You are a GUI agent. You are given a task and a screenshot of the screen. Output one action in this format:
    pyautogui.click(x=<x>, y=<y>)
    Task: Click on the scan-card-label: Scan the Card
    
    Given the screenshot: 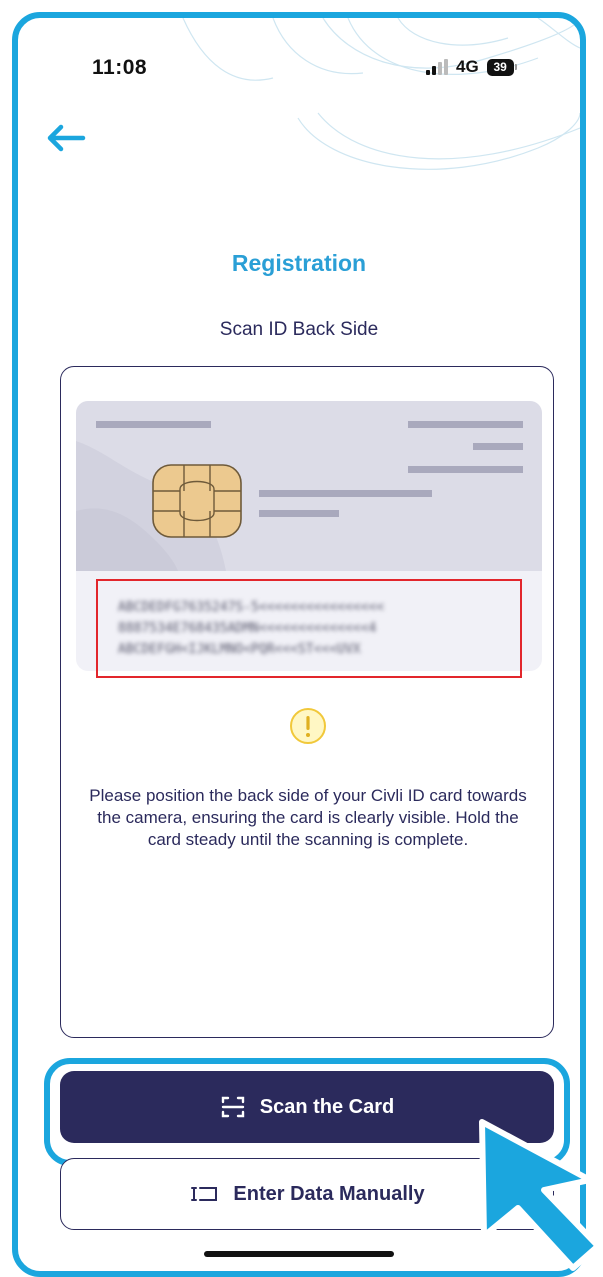 What is the action you would take?
    pyautogui.click(x=327, y=1106)
    